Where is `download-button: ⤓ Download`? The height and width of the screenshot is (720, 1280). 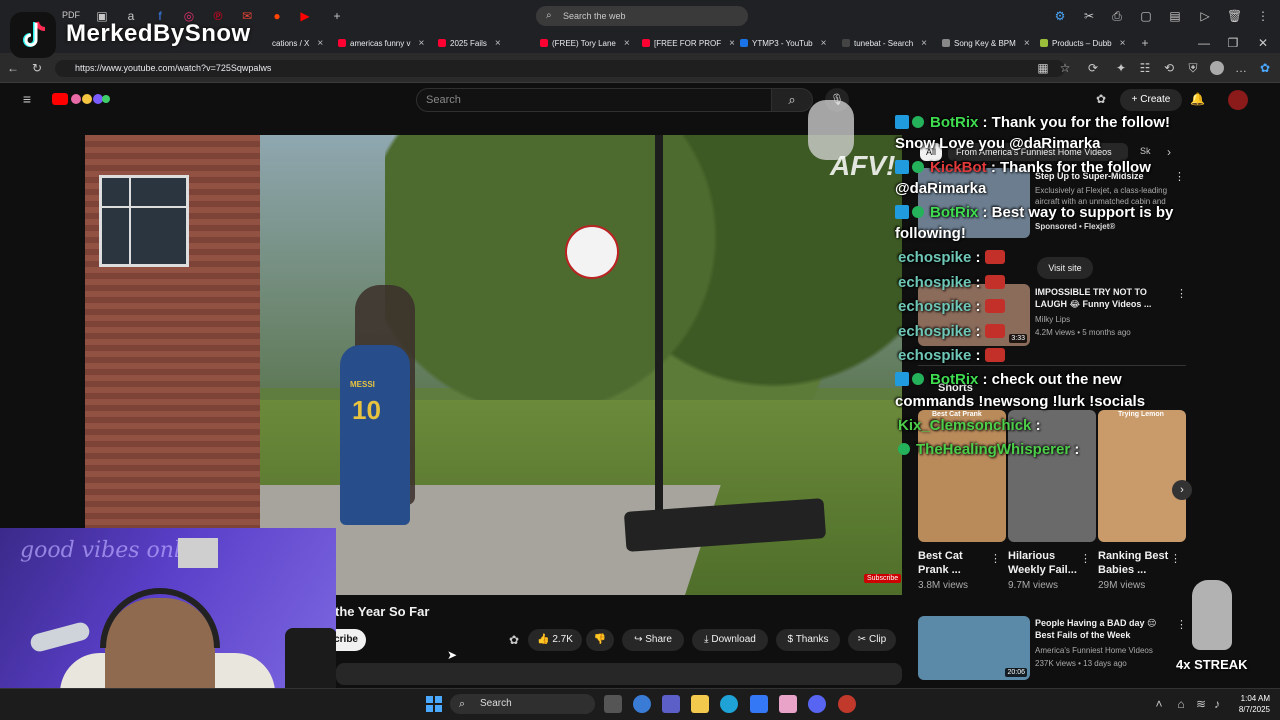 download-button: ⤓ Download is located at coordinates (730, 640).